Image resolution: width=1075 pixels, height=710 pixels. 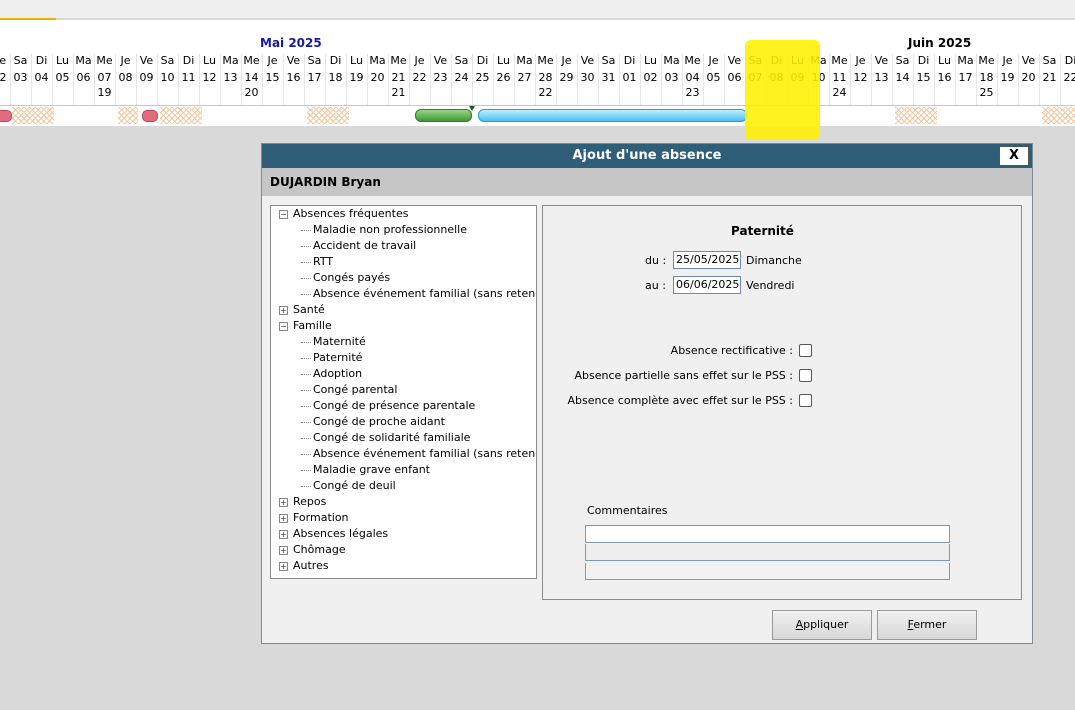 What do you see at coordinates (310, 501) in the screenshot?
I see `tree-label: Repos` at bounding box center [310, 501].